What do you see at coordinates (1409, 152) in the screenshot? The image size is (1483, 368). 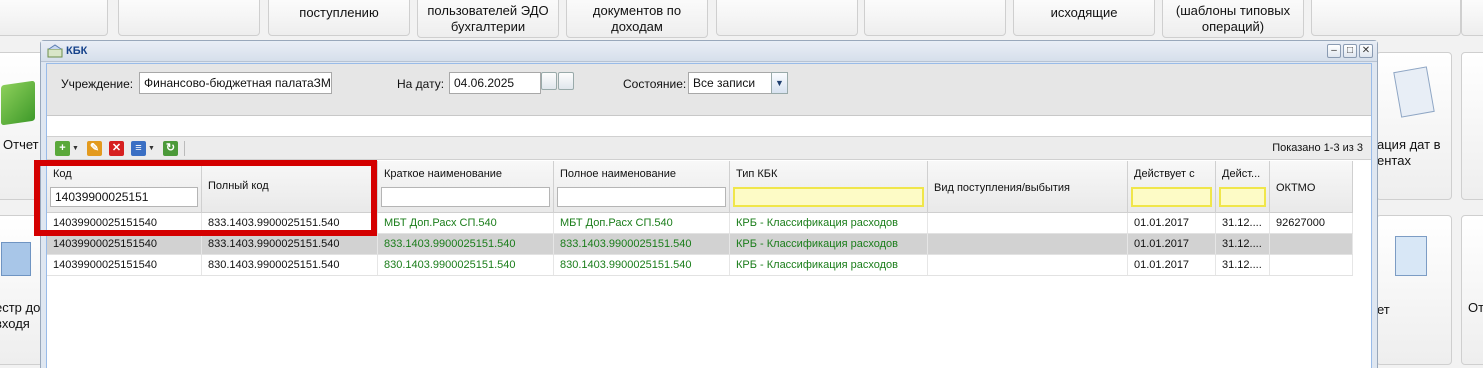 I see `tile-label: ация дат в ентах` at bounding box center [1409, 152].